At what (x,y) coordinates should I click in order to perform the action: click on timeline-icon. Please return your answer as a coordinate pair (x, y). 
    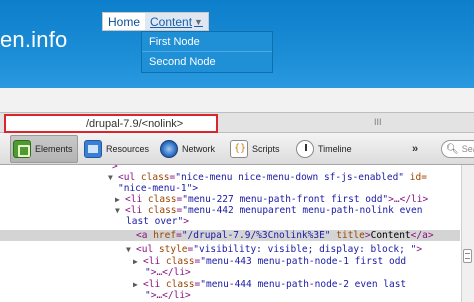
    Looking at the image, I should click on (305, 149).